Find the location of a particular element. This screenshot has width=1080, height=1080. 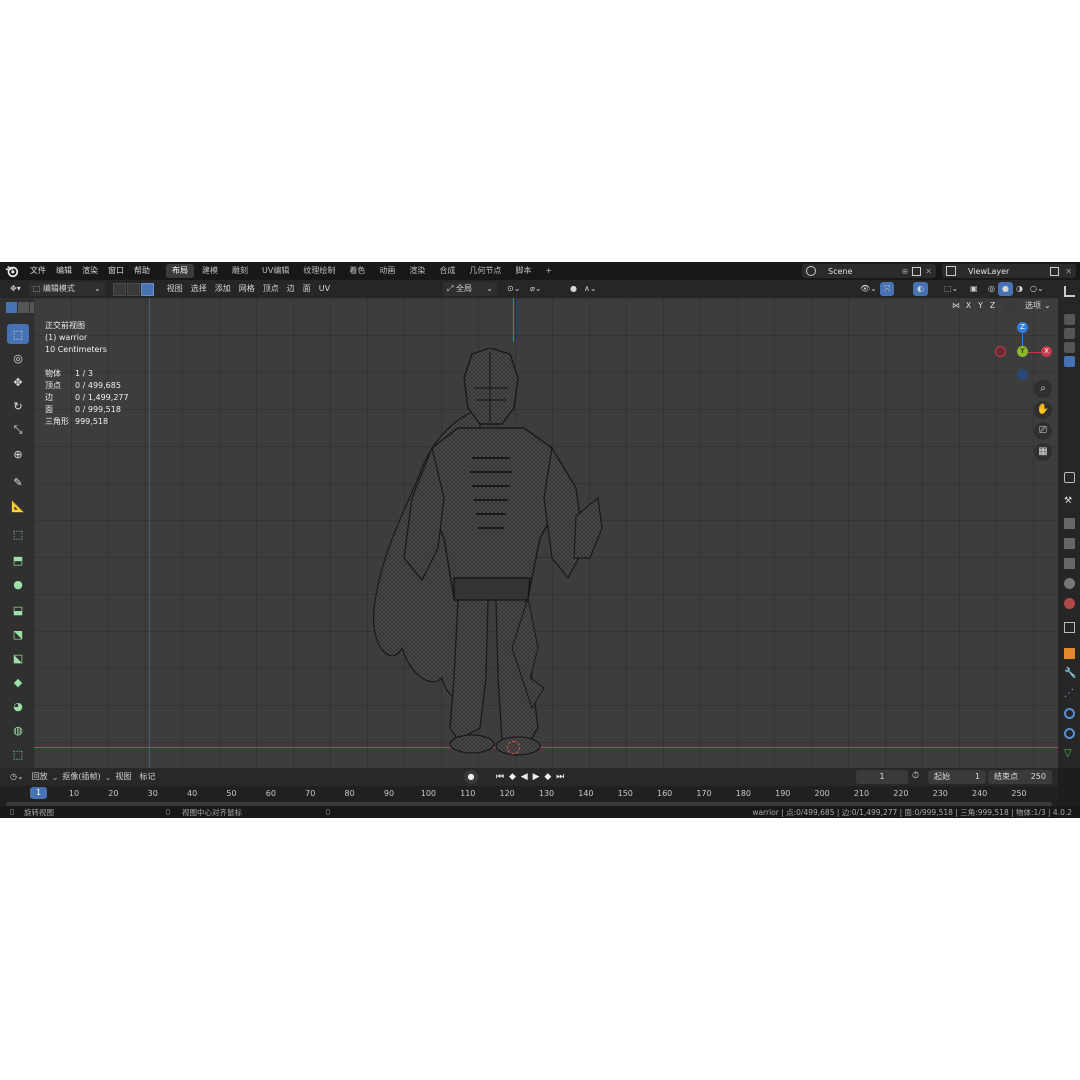

rendered-shading-icon: ○⌄ is located at coordinates (1037, 289).